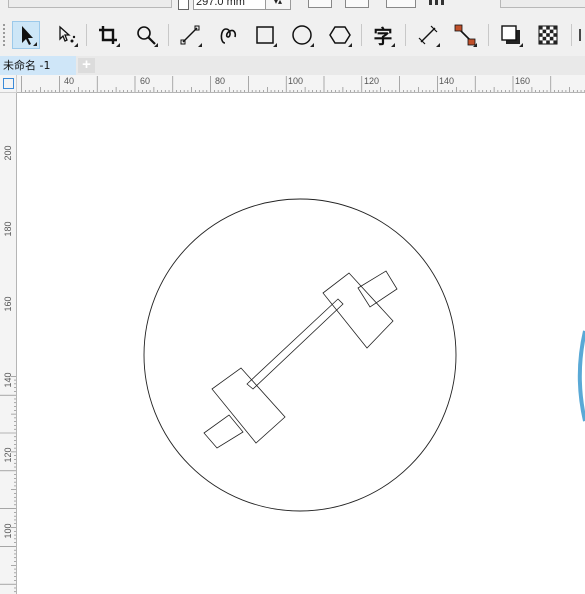  I want to click on zoom-tool-button, so click(146, 35).